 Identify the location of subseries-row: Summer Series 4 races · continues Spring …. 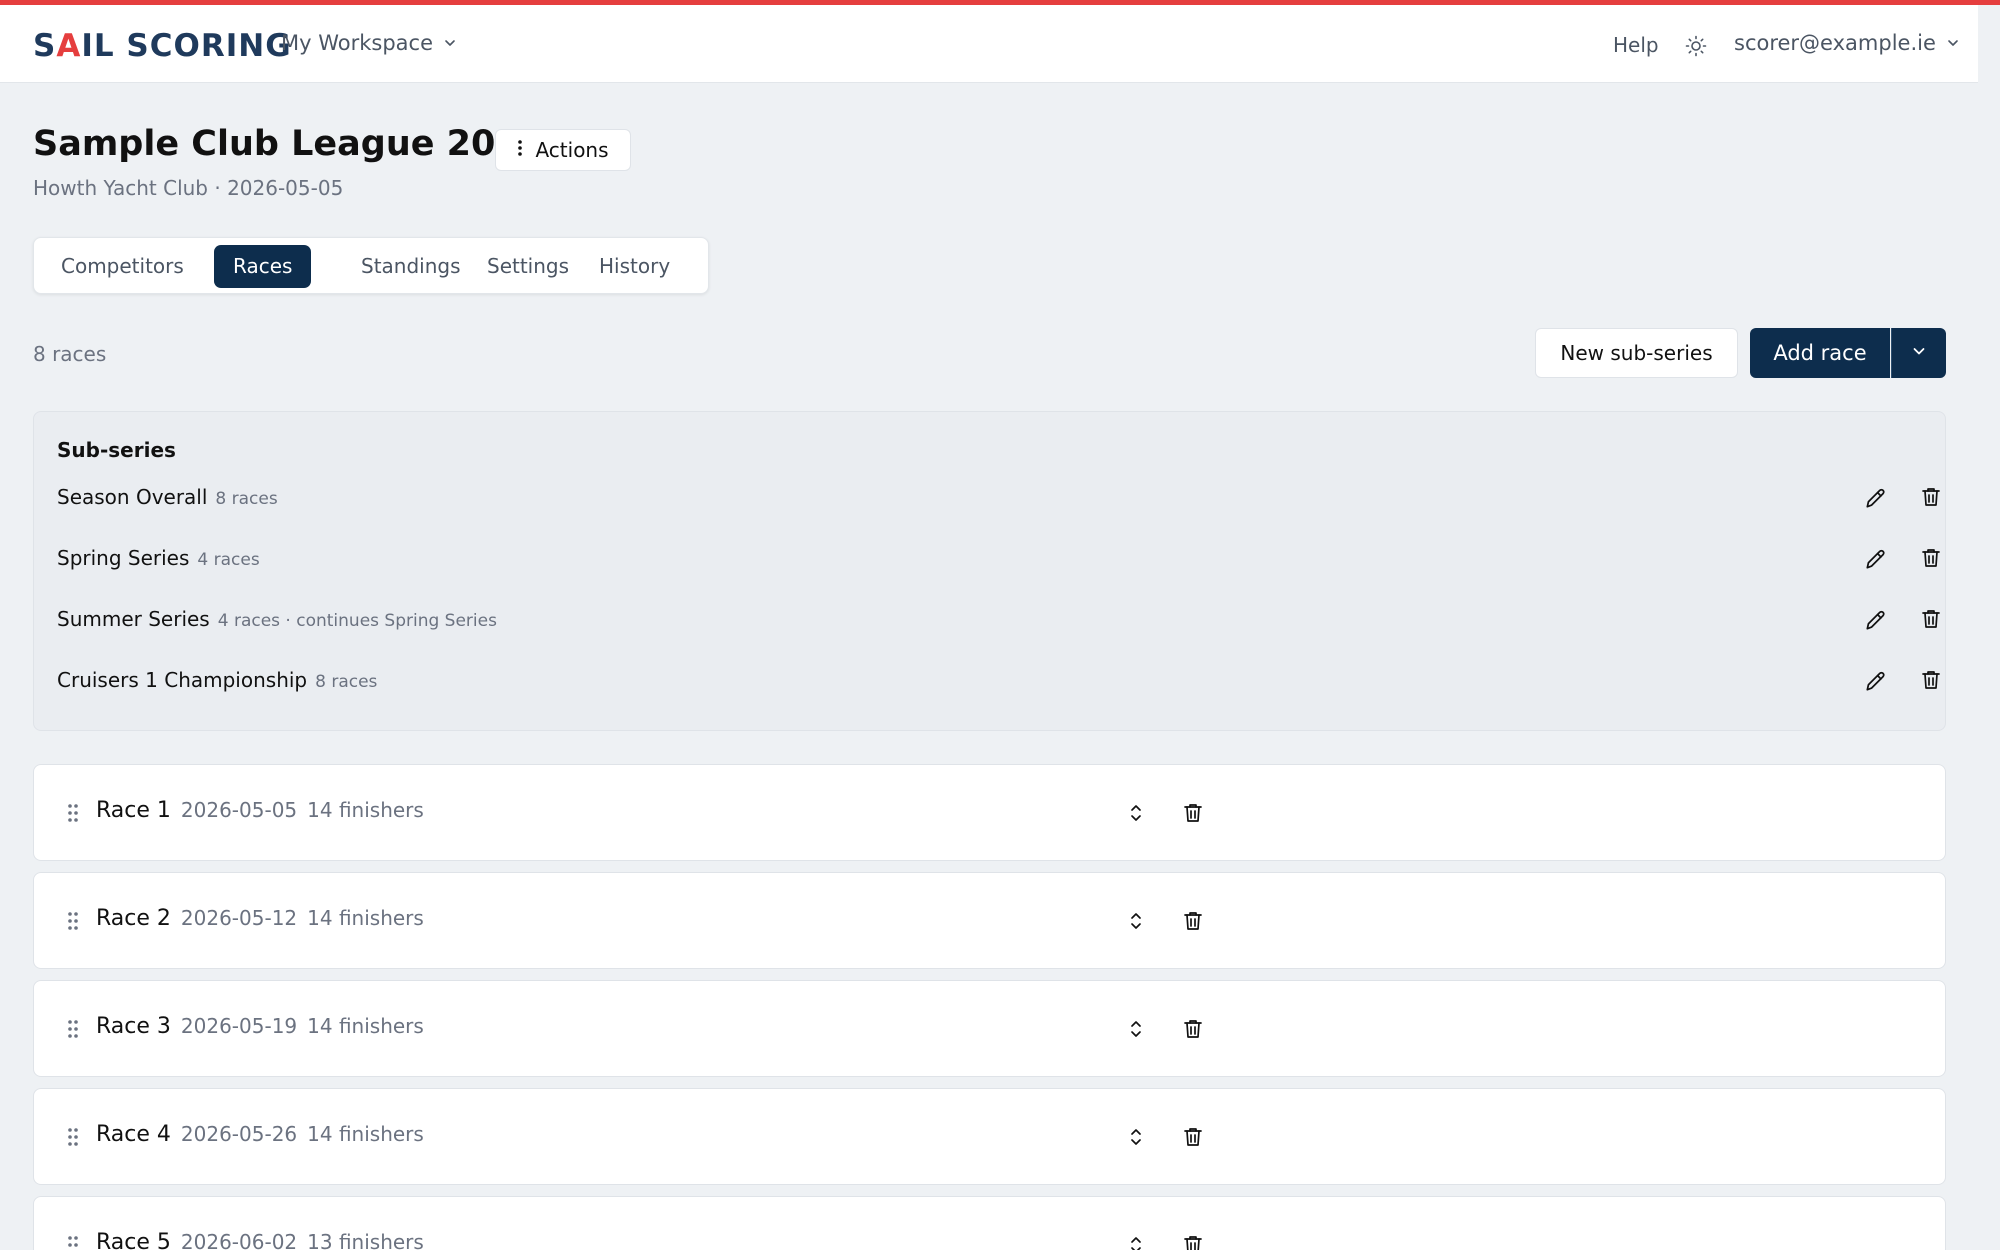
(998, 619).